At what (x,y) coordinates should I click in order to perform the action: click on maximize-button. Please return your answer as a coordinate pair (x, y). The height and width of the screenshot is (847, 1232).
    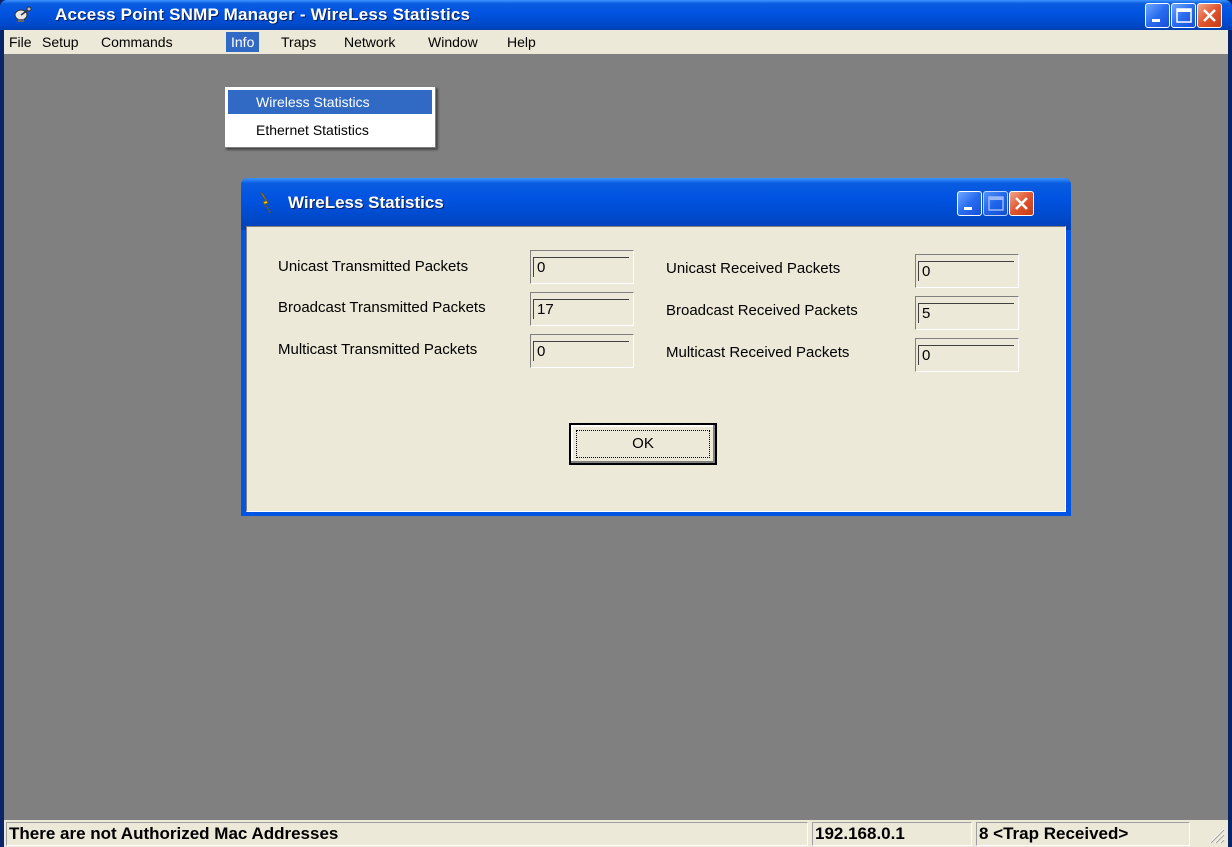
    Looking at the image, I should click on (1183, 15).